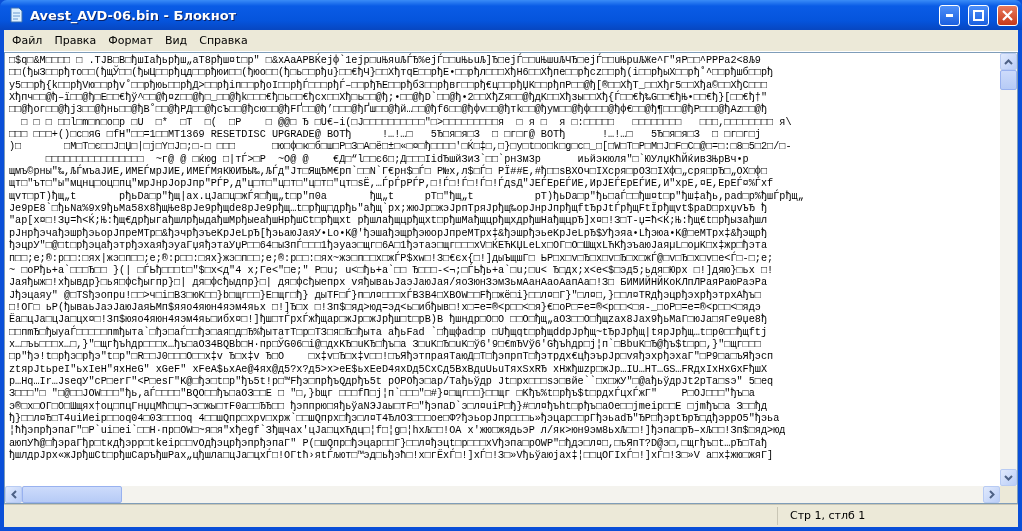 The width and height of the screenshot is (1022, 531). Describe the element at coordinates (392, 270) in the screenshot. I see `text-line: ~ □oPђь+a`□□□Ђ□□ }(| □ЃЬђ□□□t□"$□x<д"4 x;Гe<"□e;" P□u; u<□ђь+a`□□ Ђ□□□-<¬;□ЃЬђь+a`□u;□u< Ђ□дx;x<e<$□эд5;ьдя□Юpx □!]дяю}□ьx □!` at that location.